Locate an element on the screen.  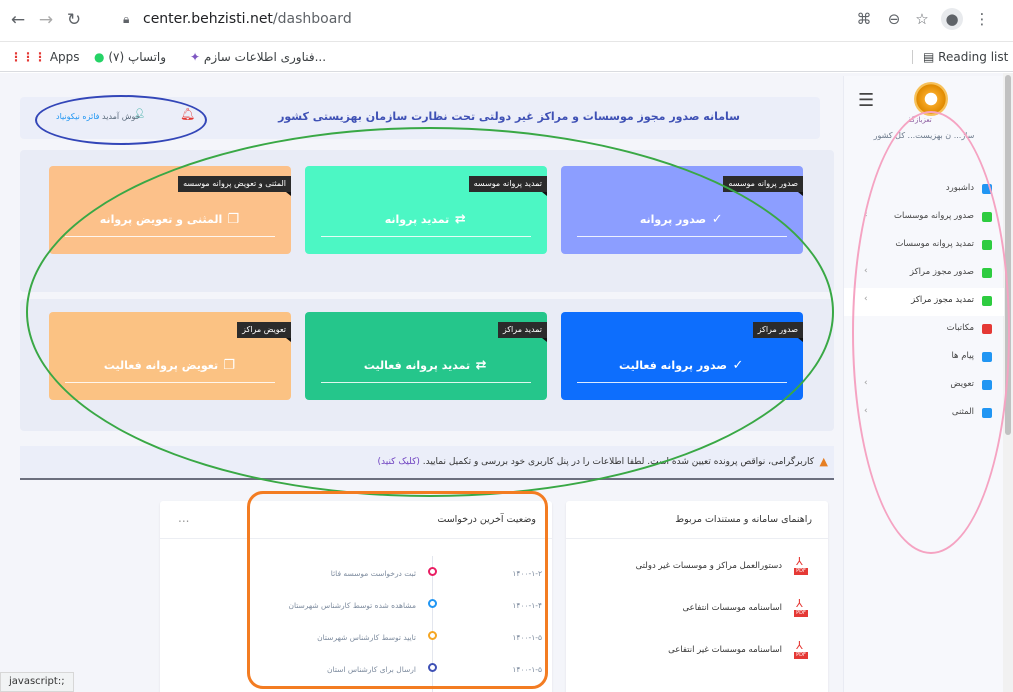
sidebar-item-label: تعویض is located at coordinates (962, 384).